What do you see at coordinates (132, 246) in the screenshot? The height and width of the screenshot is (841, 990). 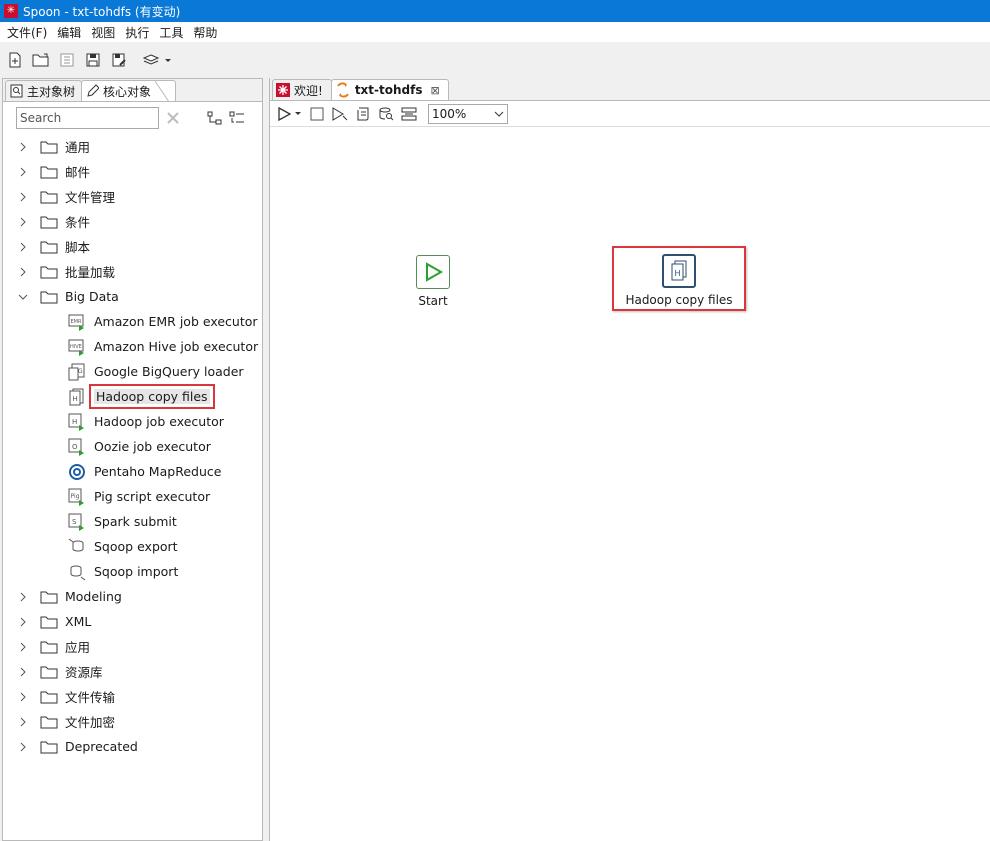 I see `tree-folder-scripting: 脚本` at bounding box center [132, 246].